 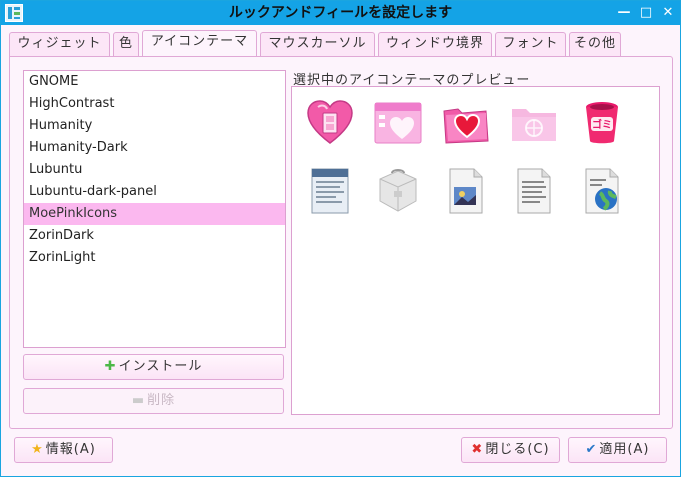 I want to click on svg-text: ゴミ, so click(x=602, y=124).